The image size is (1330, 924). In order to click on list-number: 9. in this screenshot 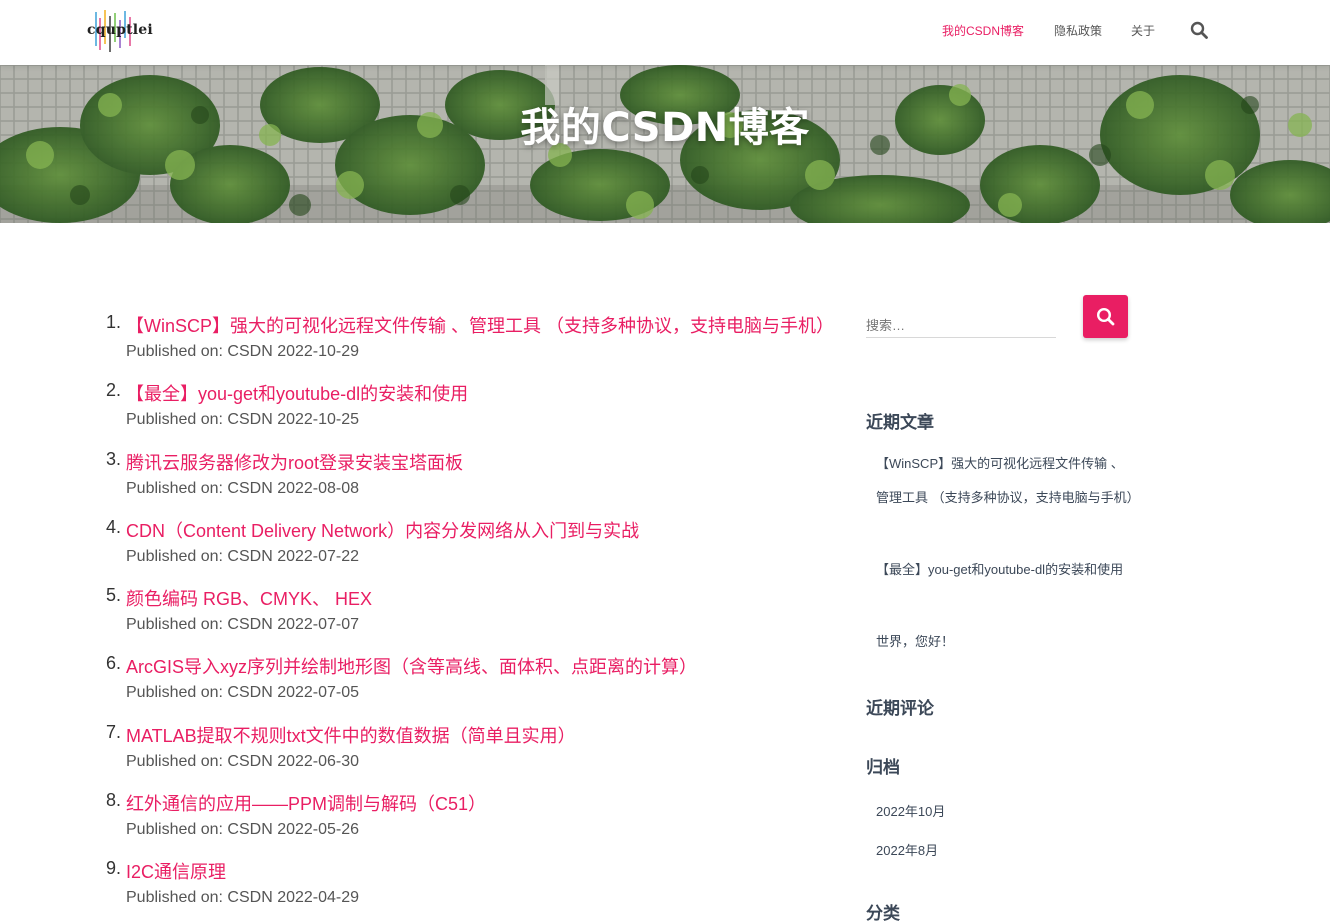, I will do `click(114, 868)`.